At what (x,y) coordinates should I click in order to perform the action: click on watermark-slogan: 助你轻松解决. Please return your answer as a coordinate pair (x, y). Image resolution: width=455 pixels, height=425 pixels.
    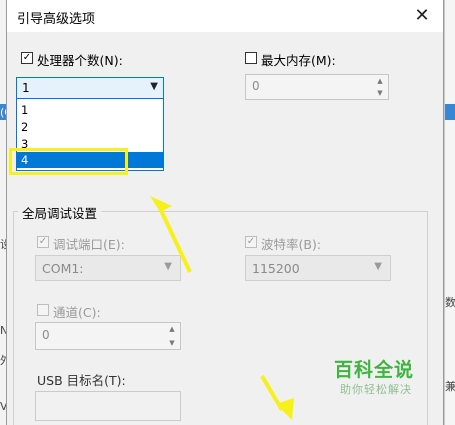
    Looking at the image, I should click on (376, 389).